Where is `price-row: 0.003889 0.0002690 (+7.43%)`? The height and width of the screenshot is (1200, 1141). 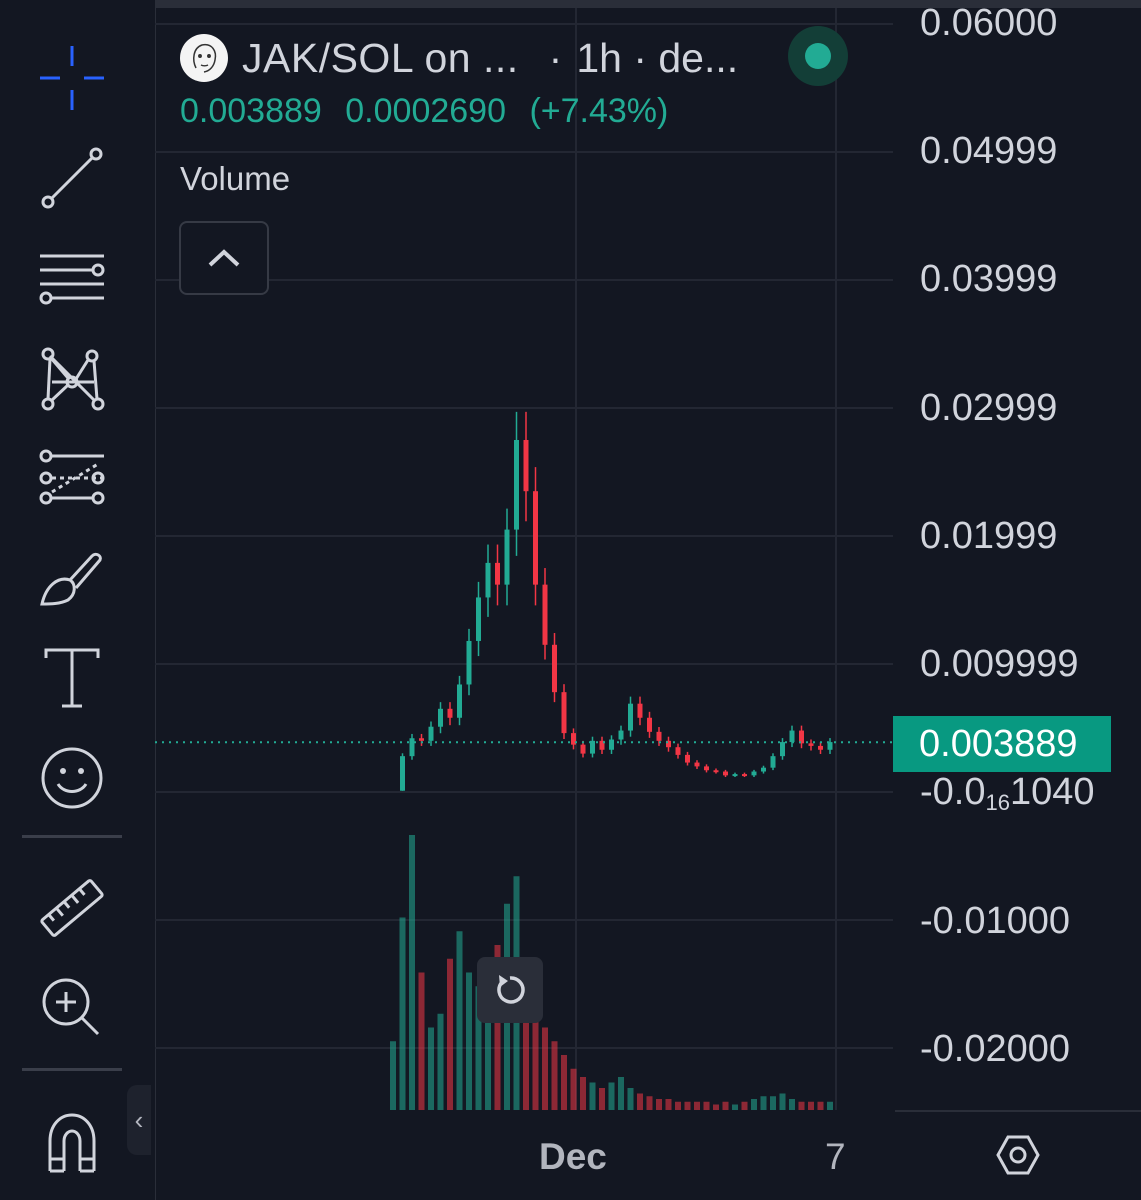 price-row: 0.003889 0.0002690 (+7.43%) is located at coordinates (459, 111).